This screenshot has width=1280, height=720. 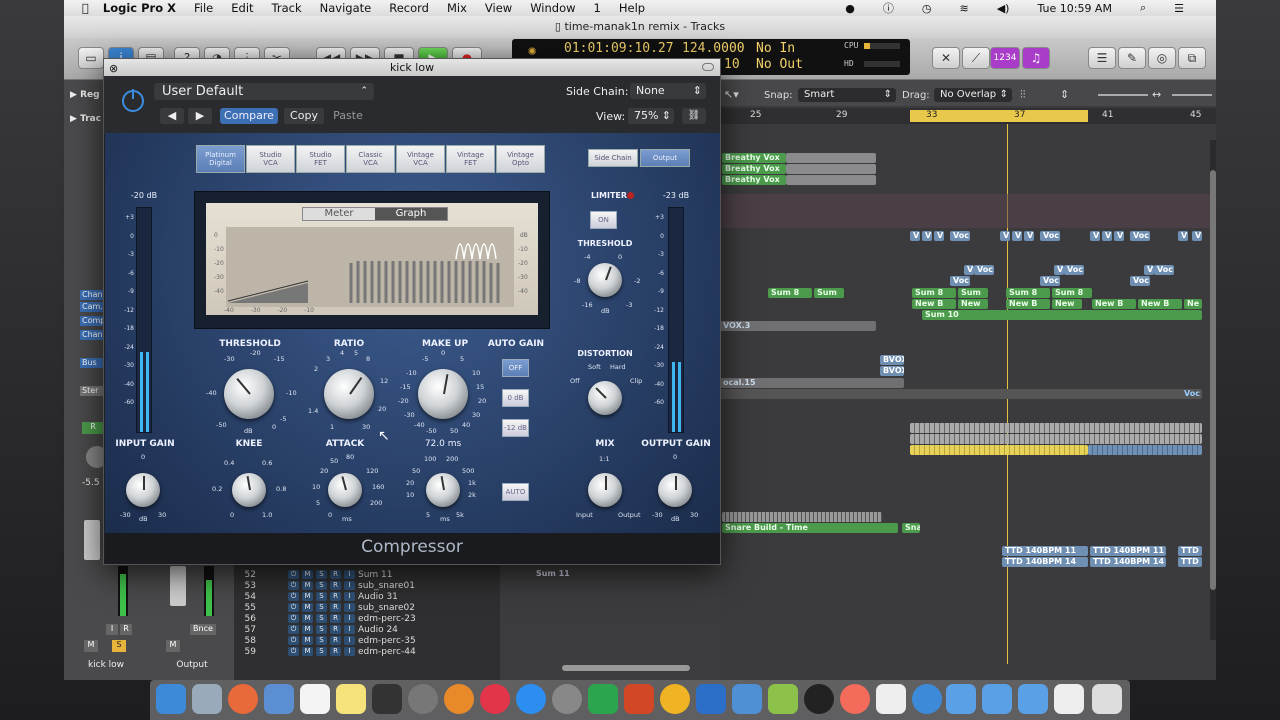 What do you see at coordinates (1193, 304) in the screenshot?
I see `region: Ne` at bounding box center [1193, 304].